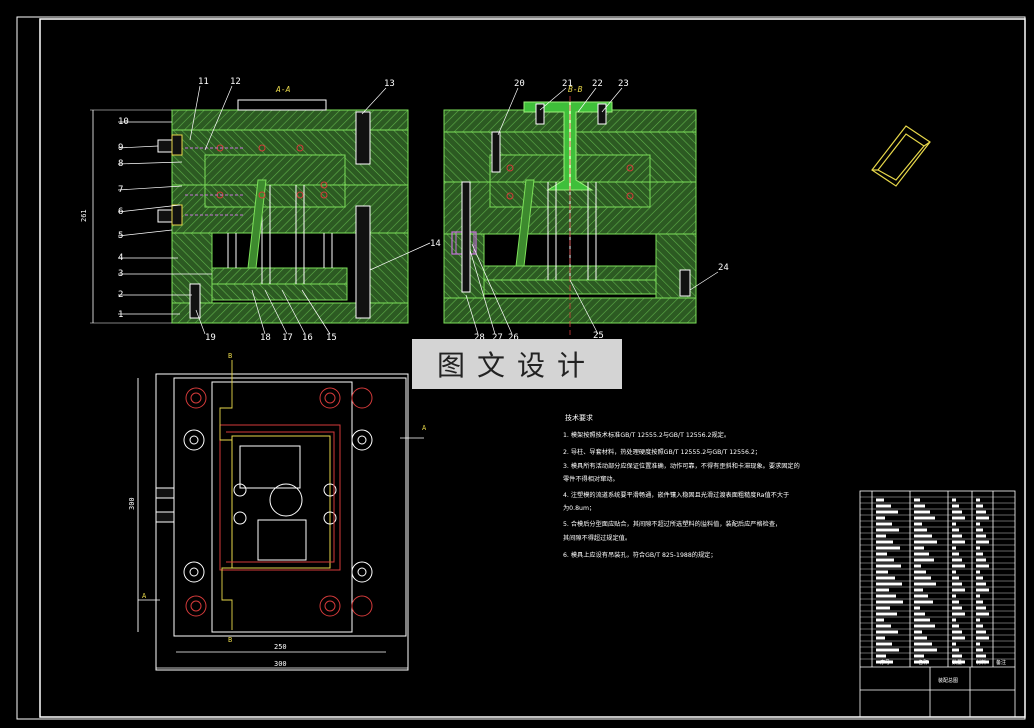 Image resolution: width=1034 pixels, height=728 pixels. I want to click on view-marker-b-top: B, so click(230, 356).